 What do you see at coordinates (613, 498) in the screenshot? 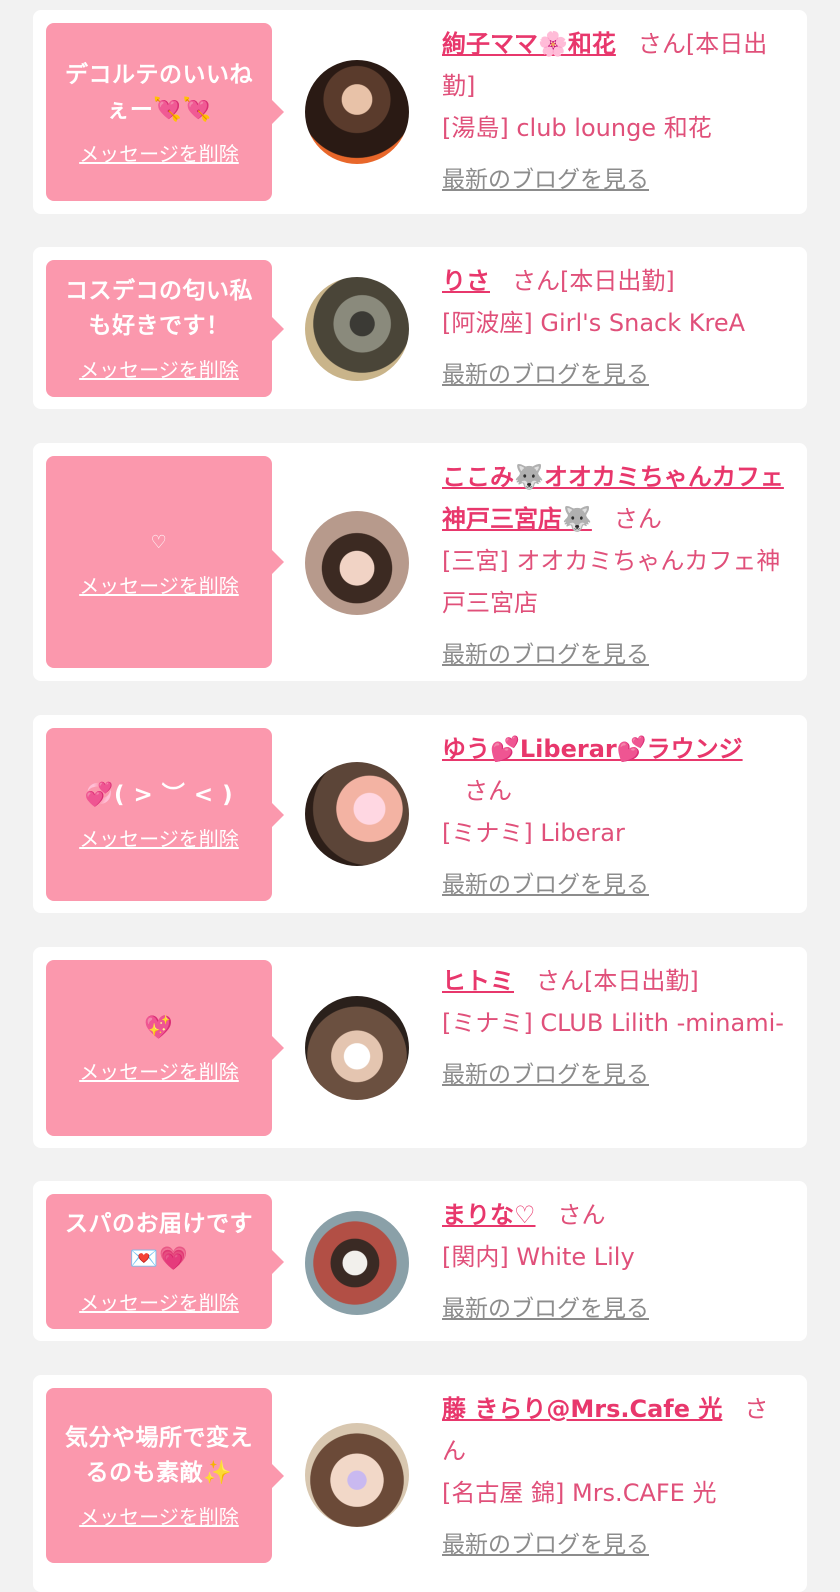
I see `cast-name-link: ここみ🐺オオカミちゃんカフェ神戸三宮店🐺` at bounding box center [613, 498].